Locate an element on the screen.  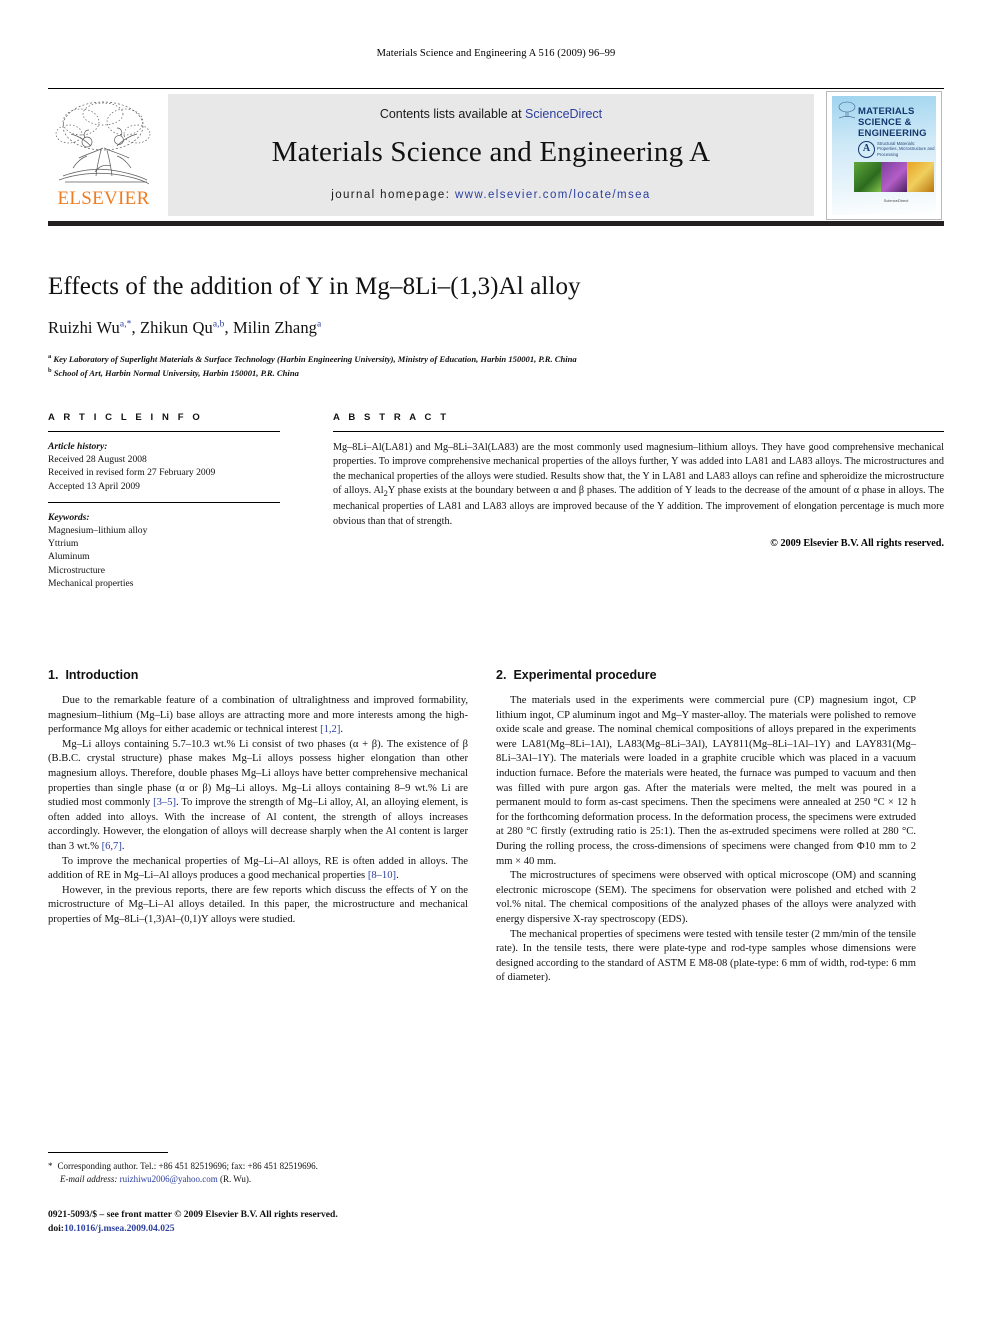
doi-label: doi: is located at coordinates (56, 1228).